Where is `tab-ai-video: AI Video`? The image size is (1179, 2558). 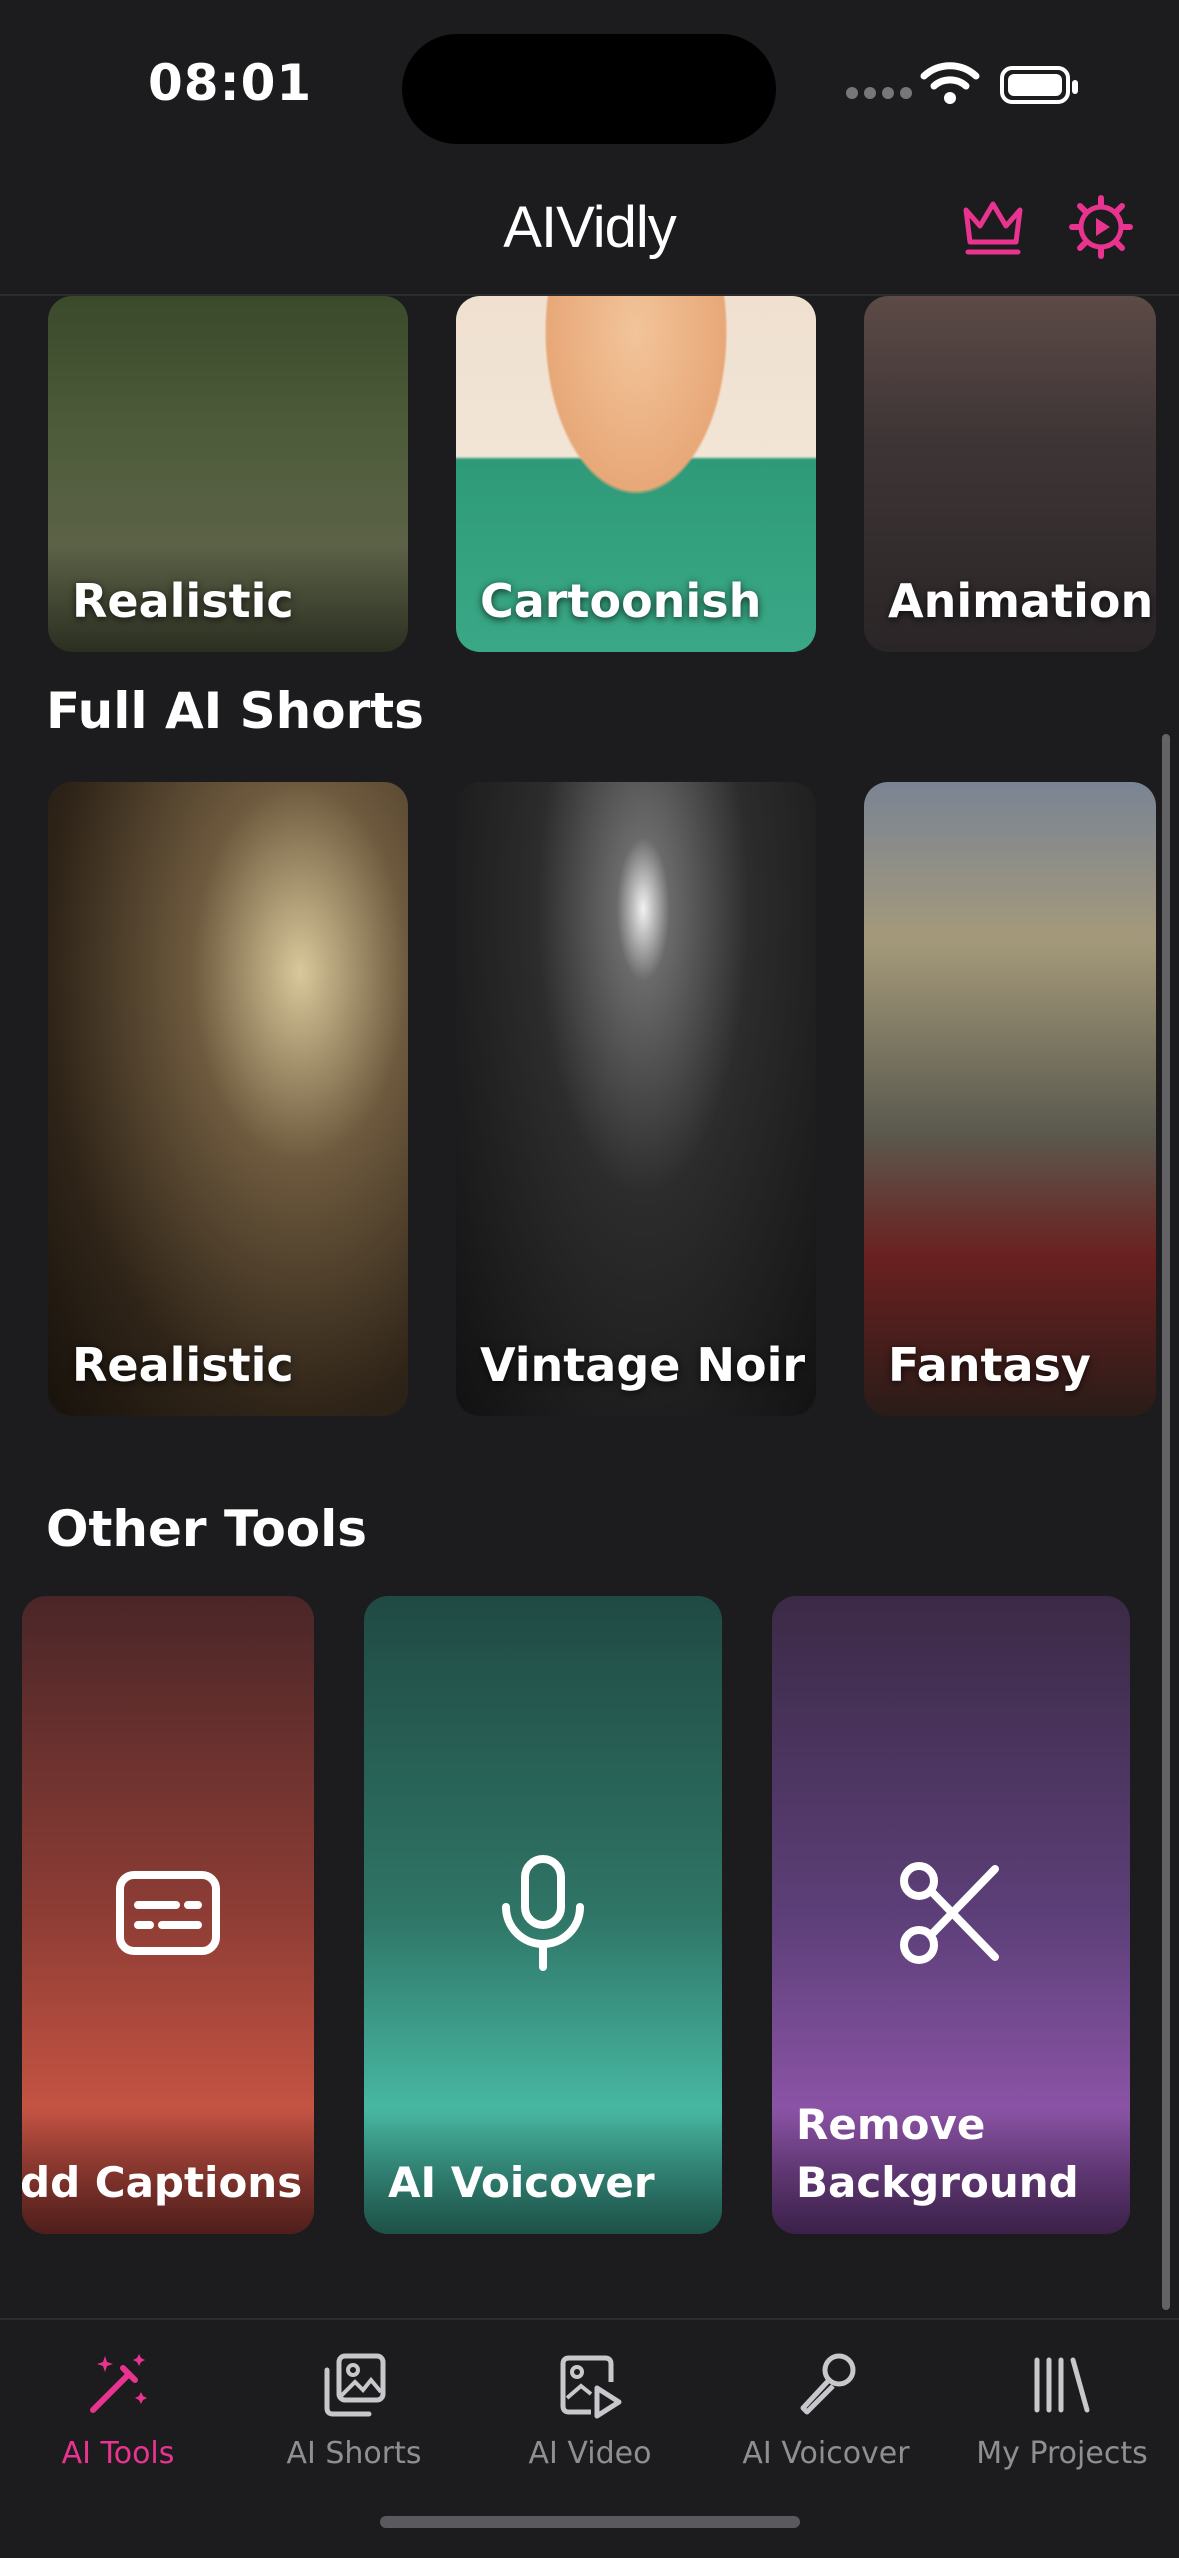 tab-ai-video: AI Video is located at coordinates (590, 2405).